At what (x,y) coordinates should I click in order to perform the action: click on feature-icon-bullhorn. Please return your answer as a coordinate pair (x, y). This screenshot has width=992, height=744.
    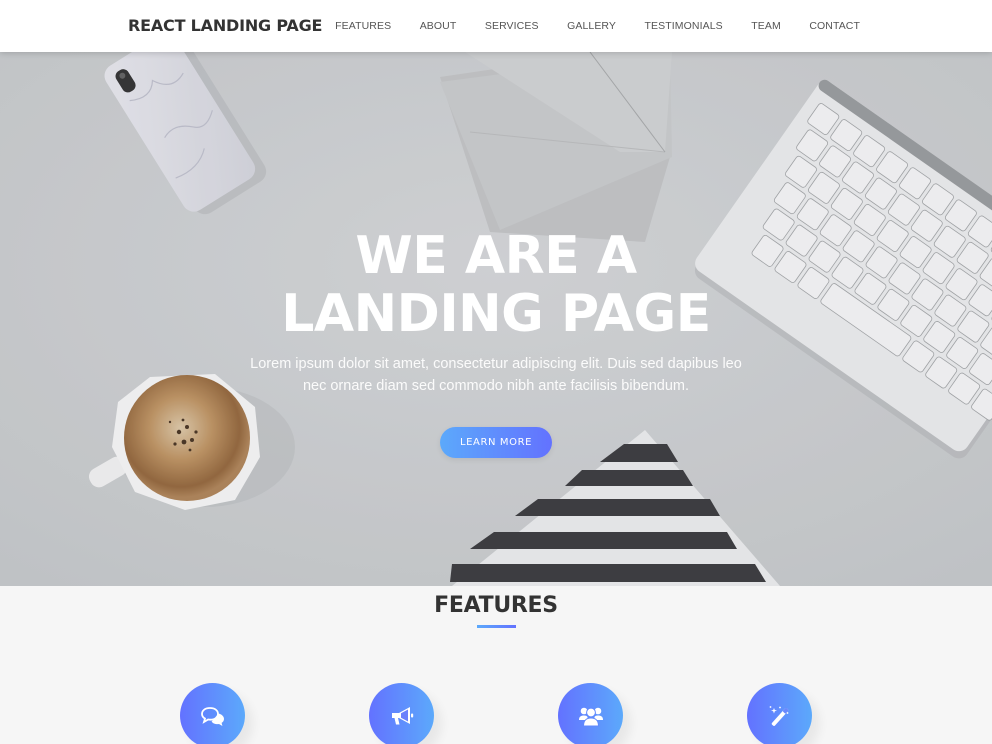
    Looking at the image, I should click on (401, 713).